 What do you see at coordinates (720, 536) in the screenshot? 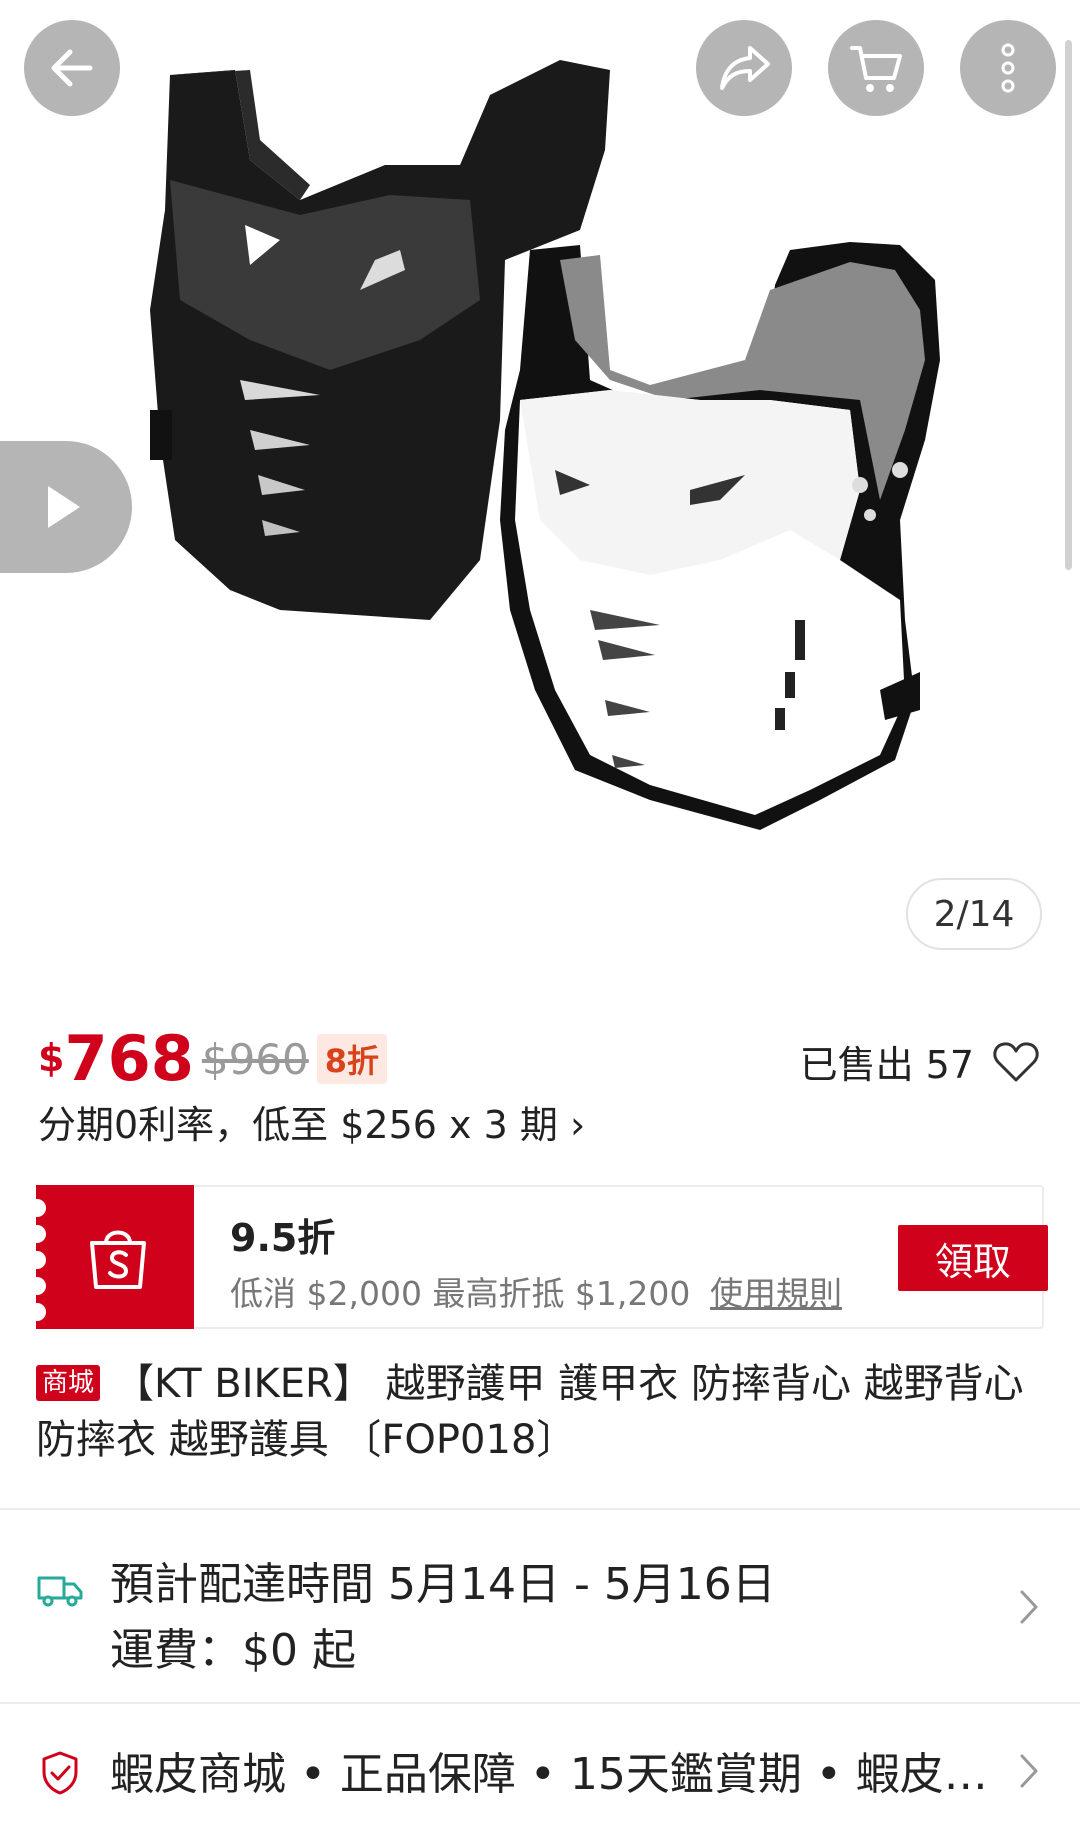
I see `white-vest-illustration` at bounding box center [720, 536].